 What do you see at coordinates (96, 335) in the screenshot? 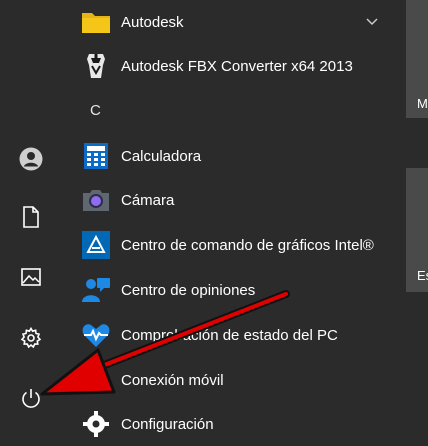
I see `pc-health-icon` at bounding box center [96, 335].